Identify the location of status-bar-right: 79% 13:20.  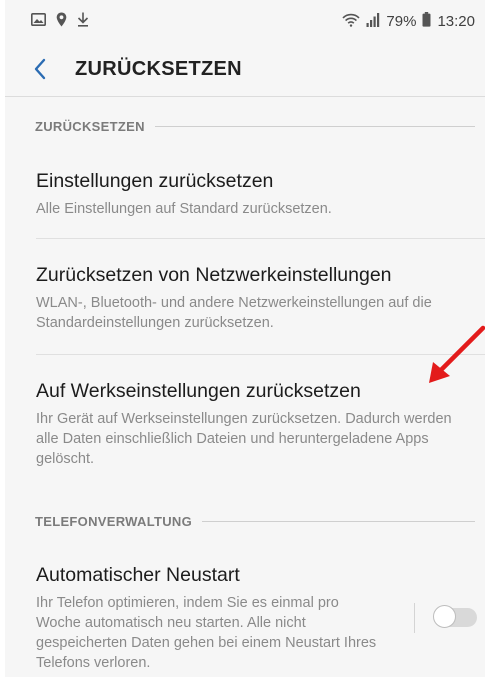
(408, 21).